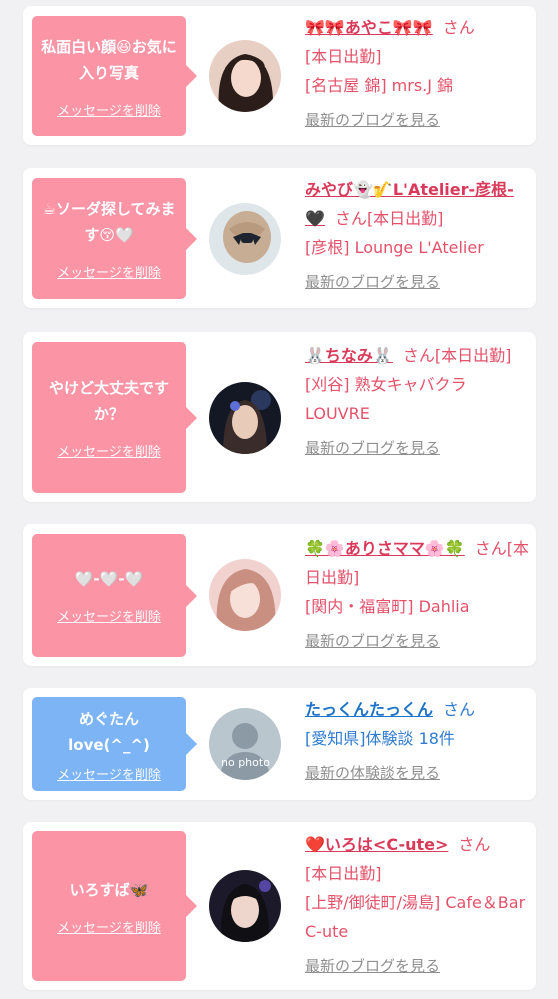  Describe the element at coordinates (109, 59) in the screenshot. I see `message-text: 私面白い顔😆お気に入り写真` at that location.